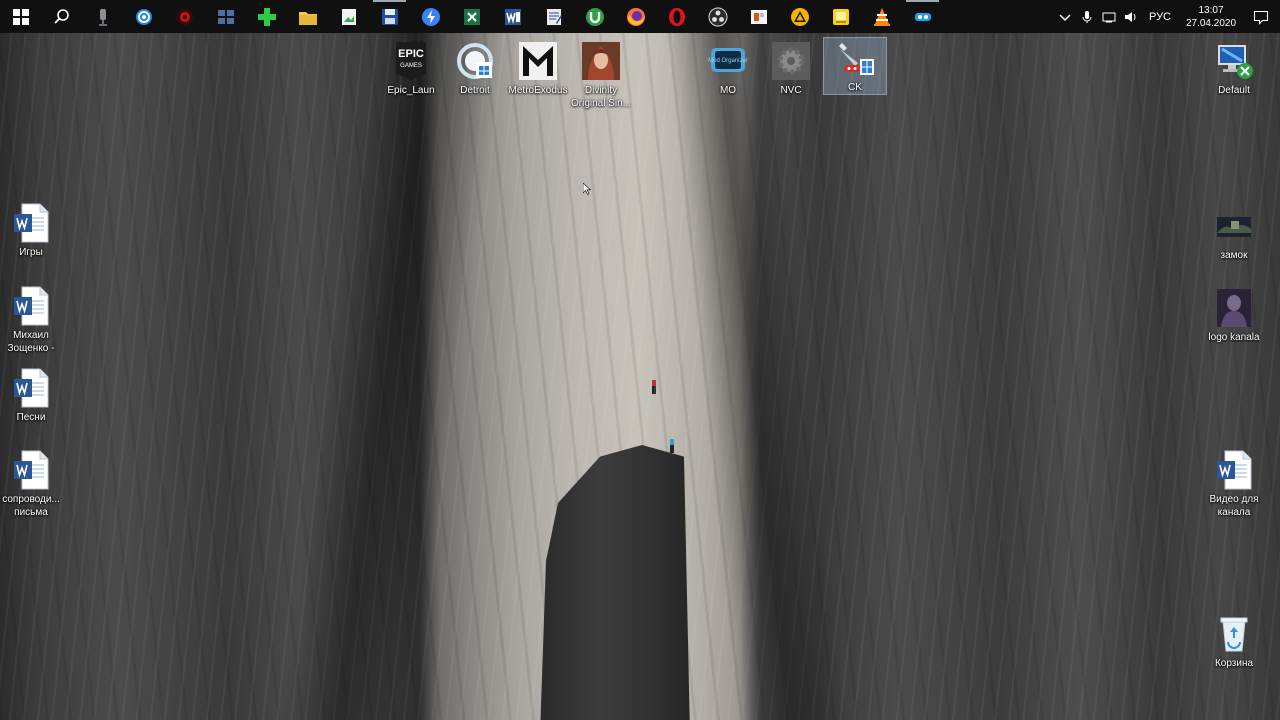 The width and height of the screenshot is (1280, 720). I want to click on taskbar-app-explorer, so click(307, 16).